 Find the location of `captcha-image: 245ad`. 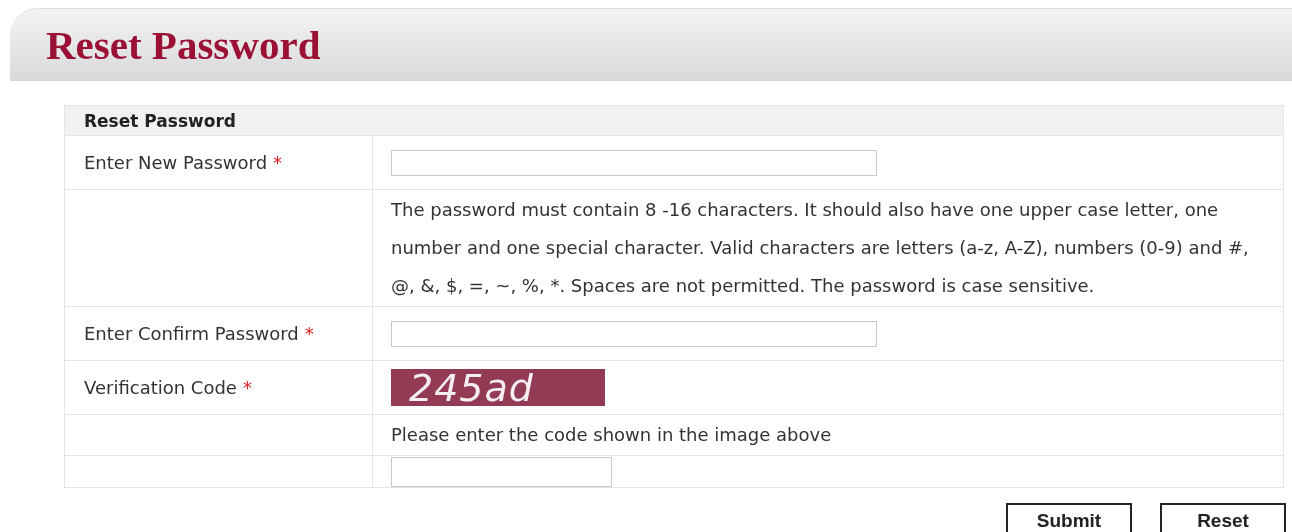

captcha-image: 245ad is located at coordinates (498, 387).